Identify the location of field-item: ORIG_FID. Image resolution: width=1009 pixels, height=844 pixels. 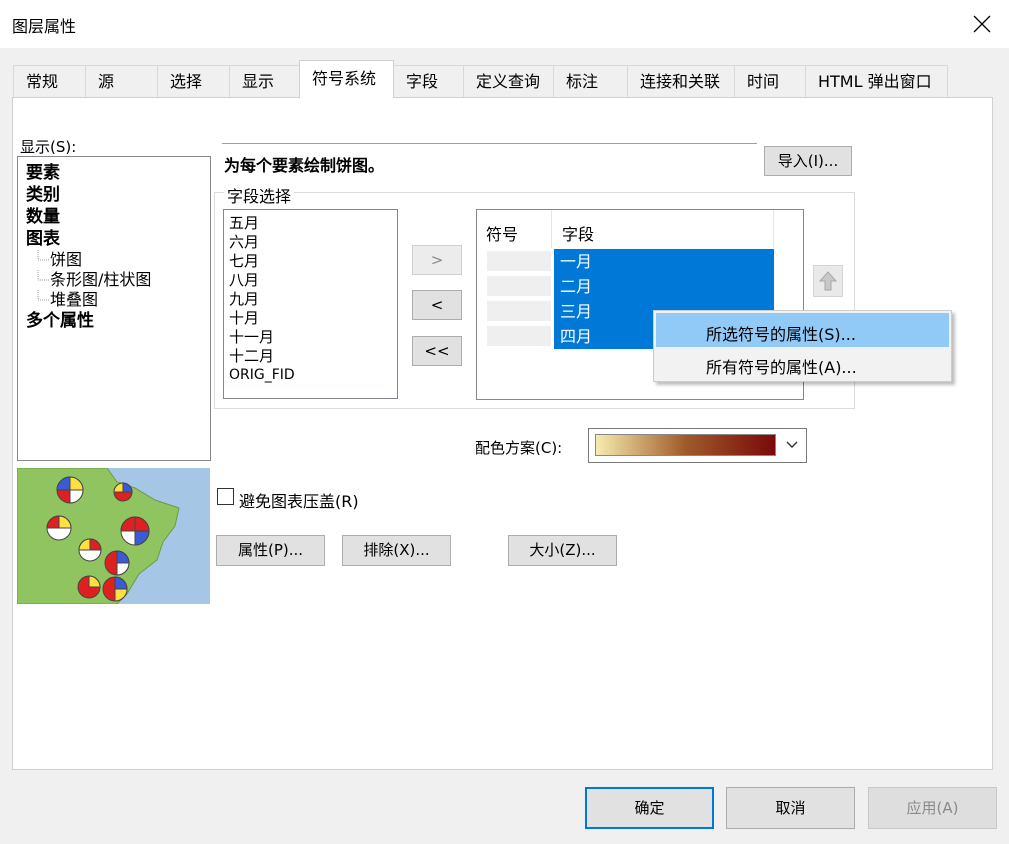
(313, 375).